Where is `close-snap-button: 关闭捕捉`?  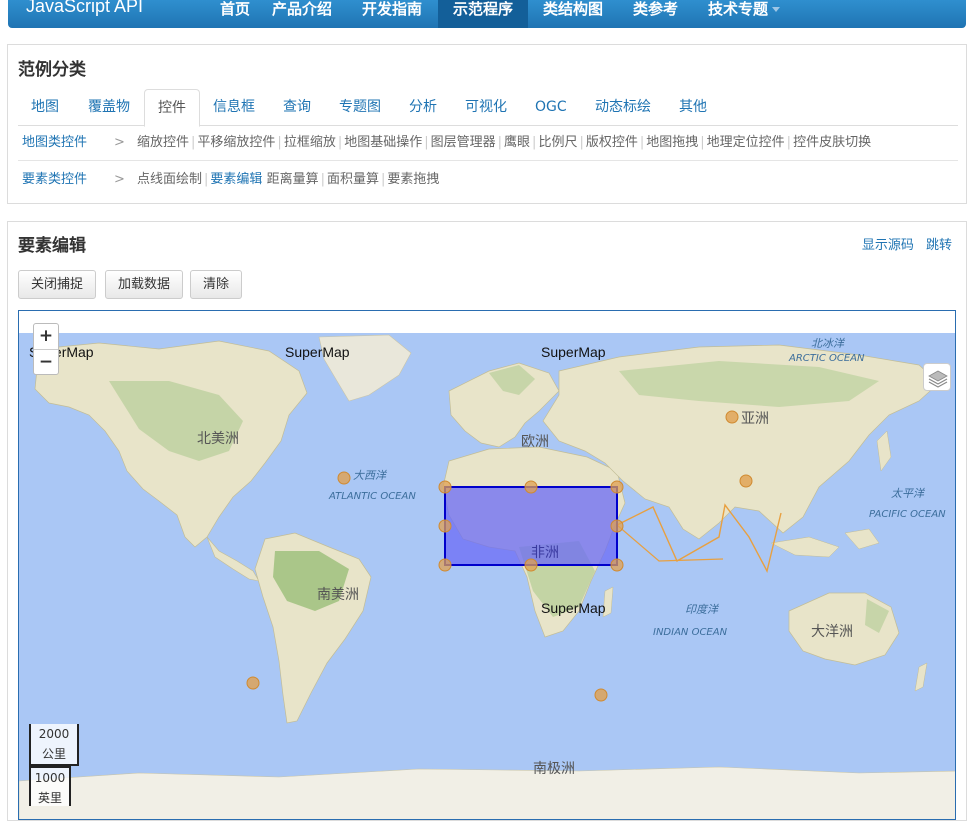 close-snap-button: 关闭捕捉 is located at coordinates (57, 284).